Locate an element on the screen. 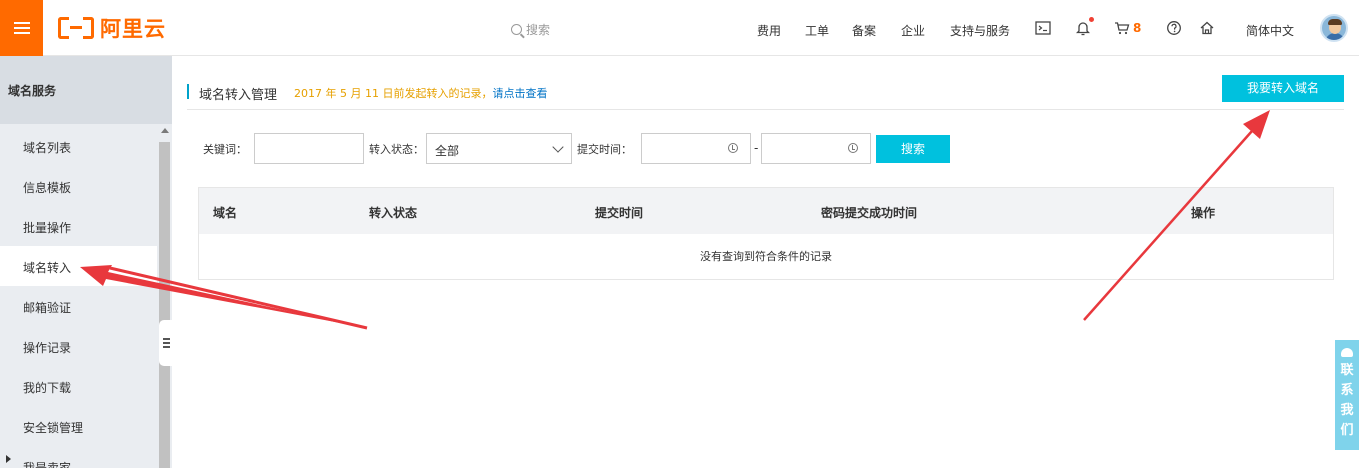 The height and width of the screenshot is (468, 1359). table-header: 域名 转入状态 提交时间 密码提交成功时间 操作 is located at coordinates (766, 211).